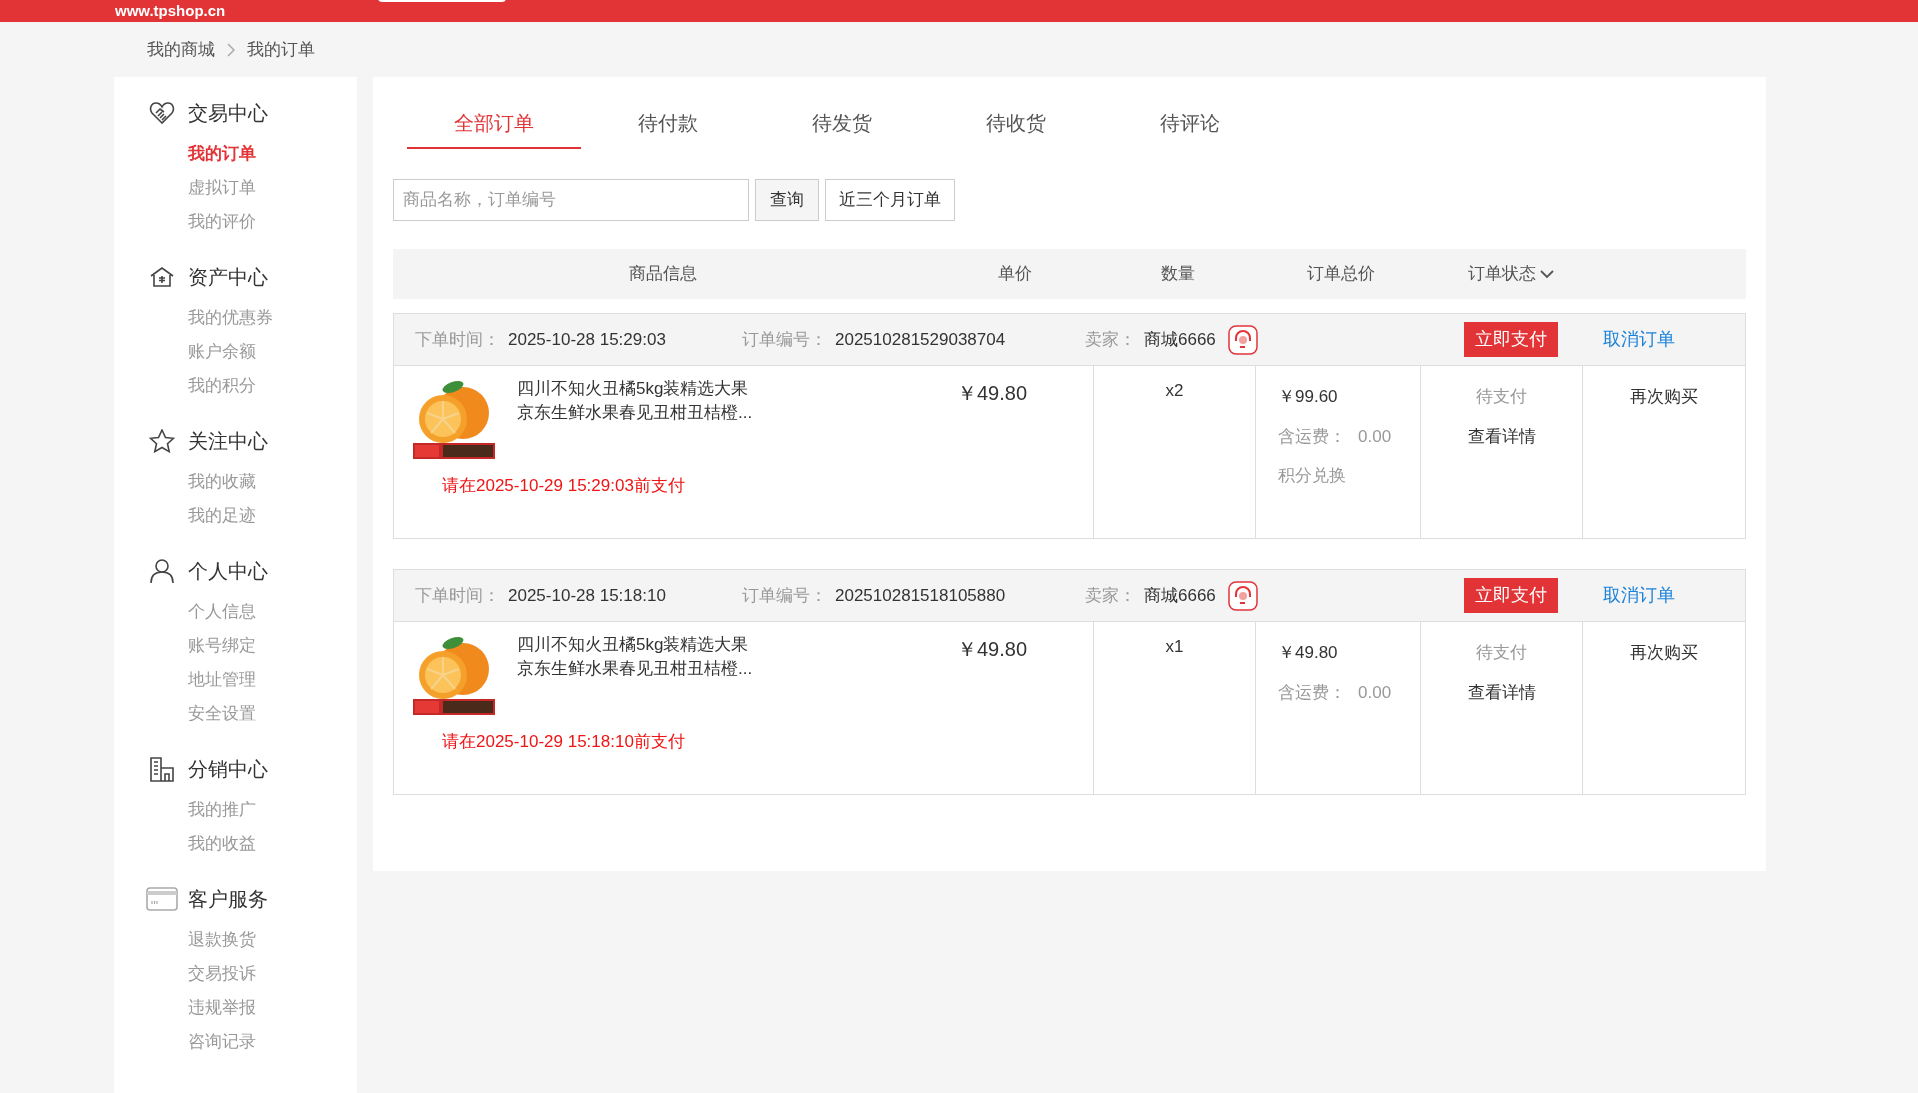  What do you see at coordinates (162, 441) in the screenshot?
I see `star-icon` at bounding box center [162, 441].